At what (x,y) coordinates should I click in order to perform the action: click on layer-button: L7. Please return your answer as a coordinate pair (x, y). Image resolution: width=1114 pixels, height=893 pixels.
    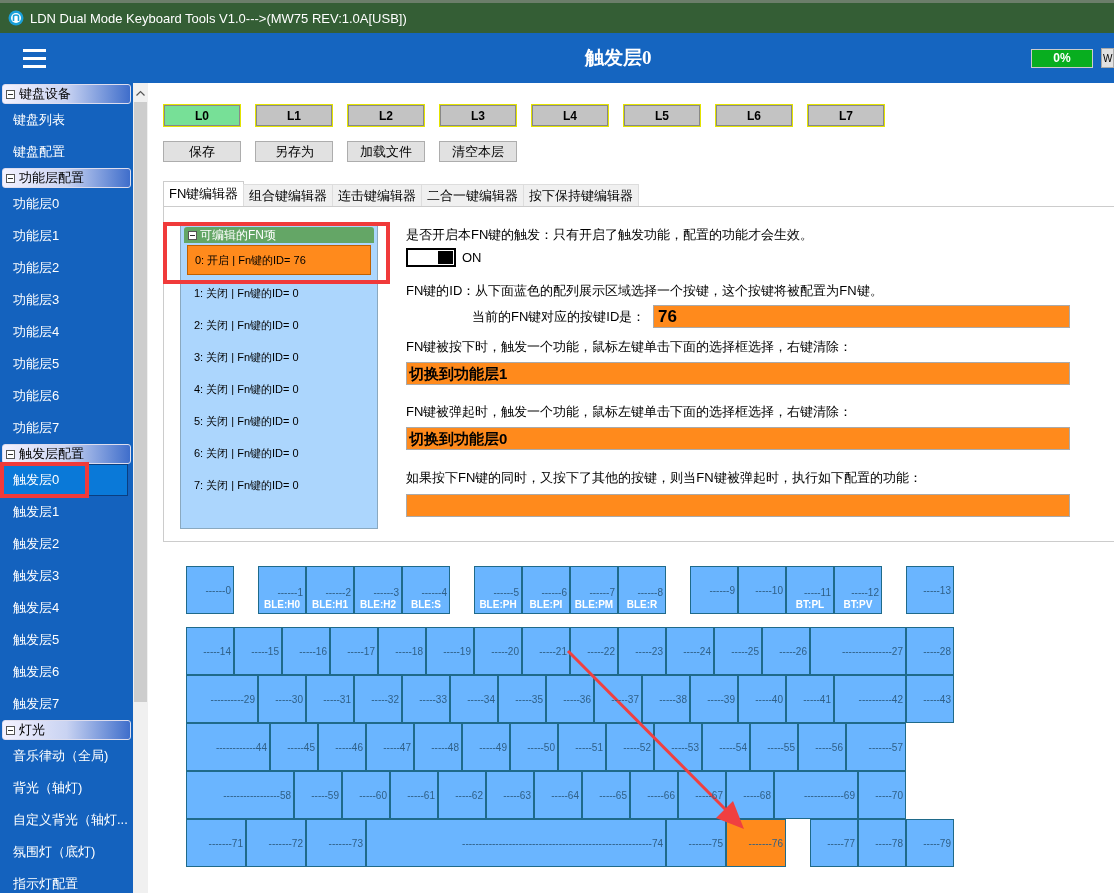
    Looking at the image, I should click on (846, 115).